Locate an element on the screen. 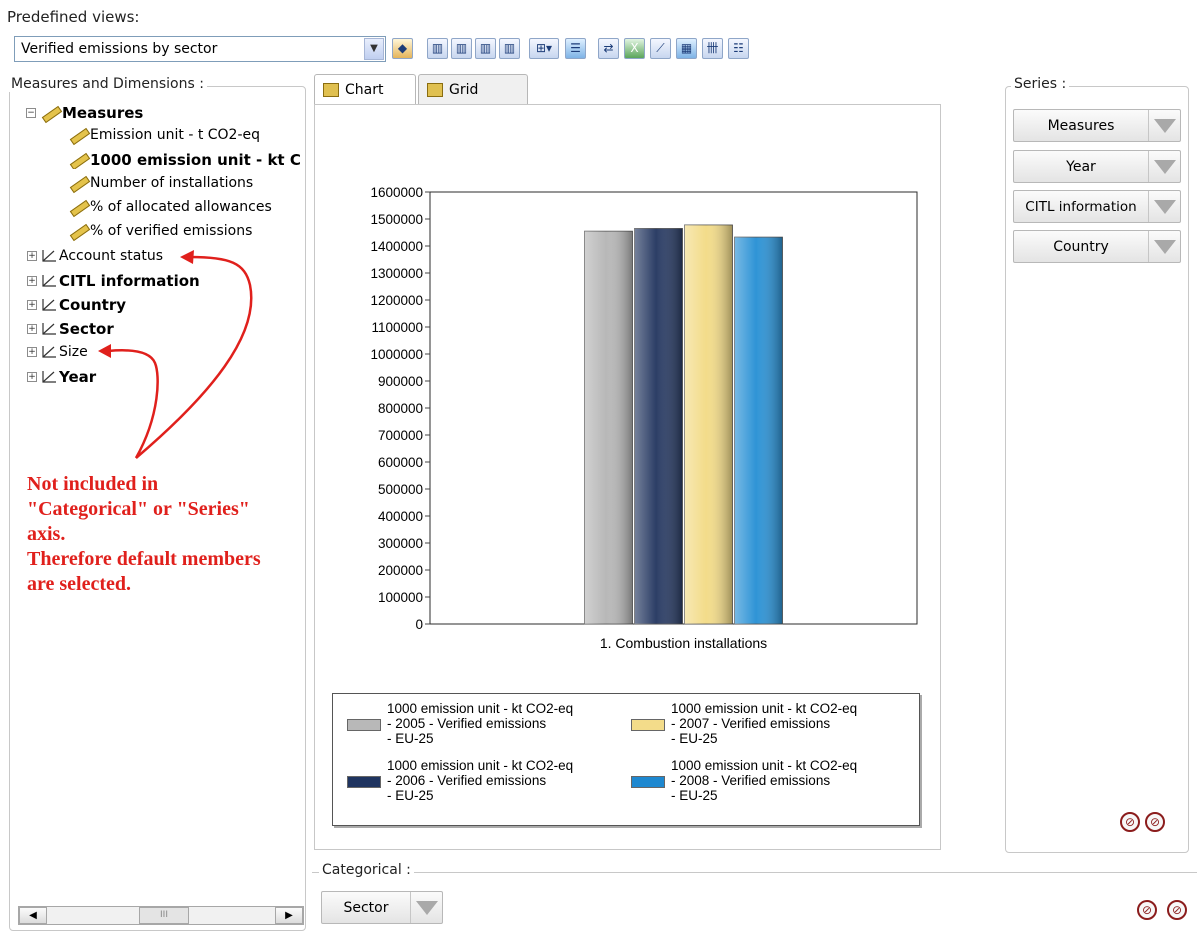 The image size is (1197, 935). annotation-line: are selected. is located at coordinates (79, 584).